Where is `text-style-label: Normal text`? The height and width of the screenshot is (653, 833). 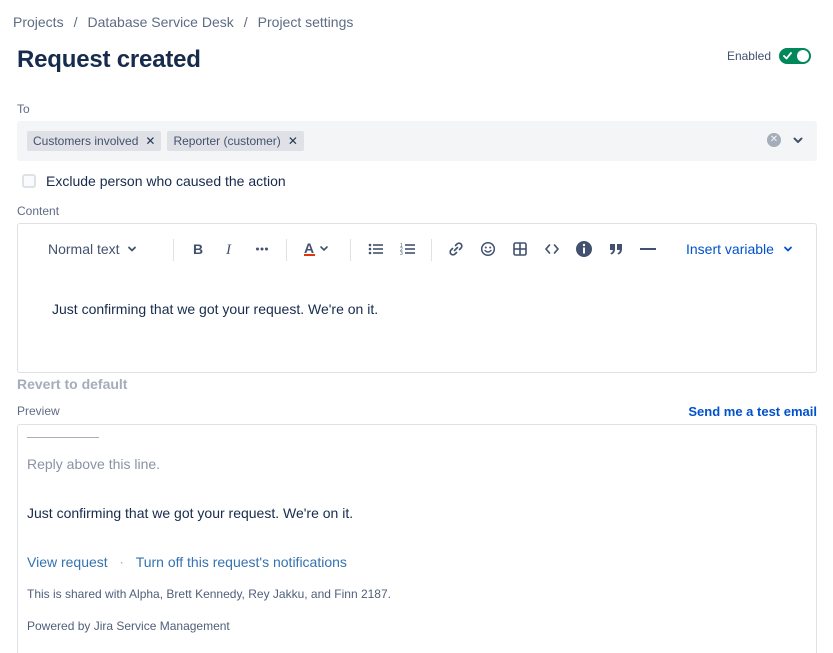
text-style-label: Normal text is located at coordinates (84, 249).